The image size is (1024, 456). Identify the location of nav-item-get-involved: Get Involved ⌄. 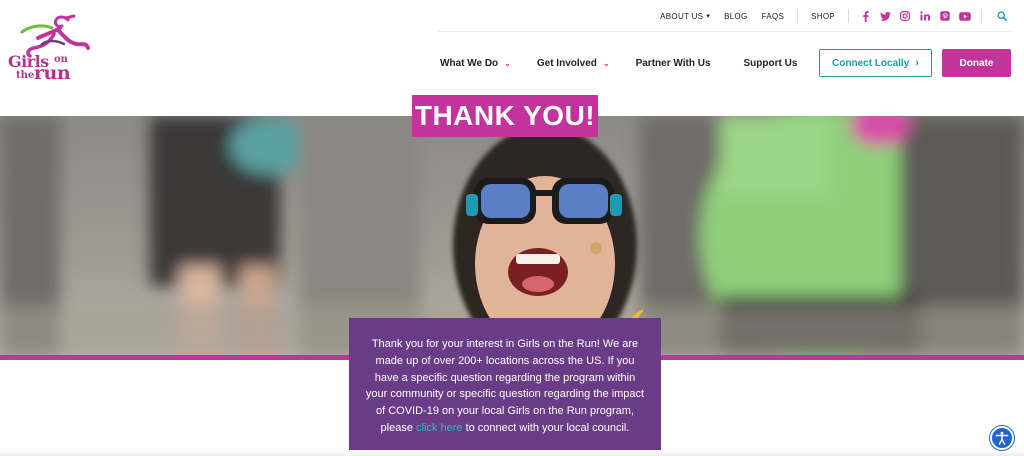
(573, 63).